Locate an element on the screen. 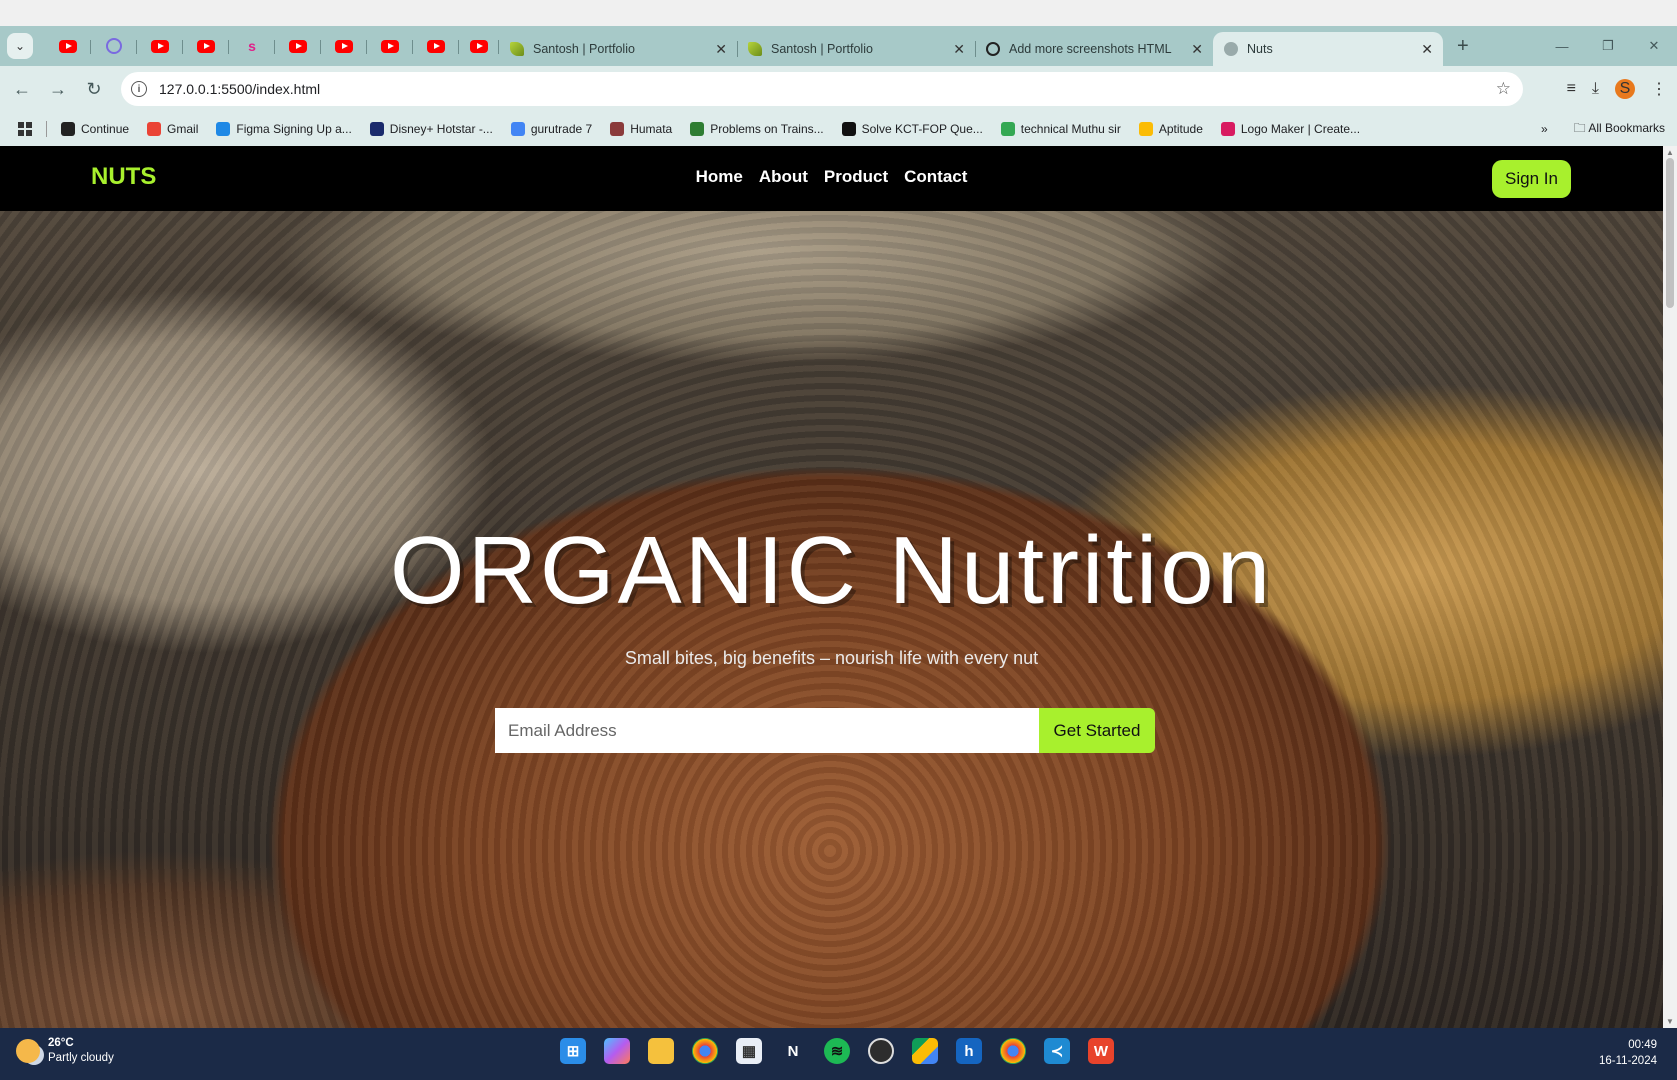 The image size is (1677, 1080). bookmark-item: technical Muthu sir is located at coordinates (1060, 129).